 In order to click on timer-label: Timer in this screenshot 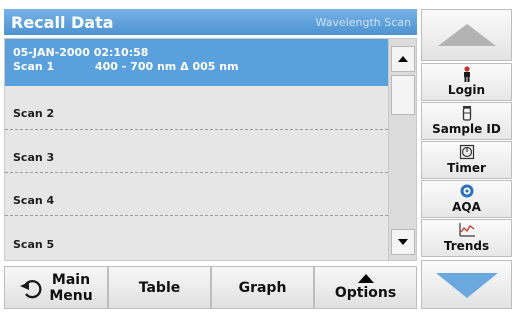, I will do `click(466, 168)`.